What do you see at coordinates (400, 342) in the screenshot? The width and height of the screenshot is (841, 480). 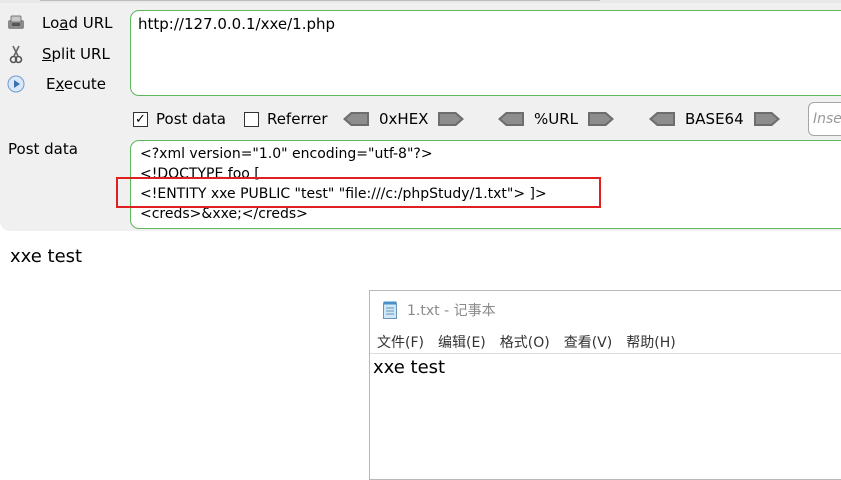 I see `menu-file: 文件(F)` at bounding box center [400, 342].